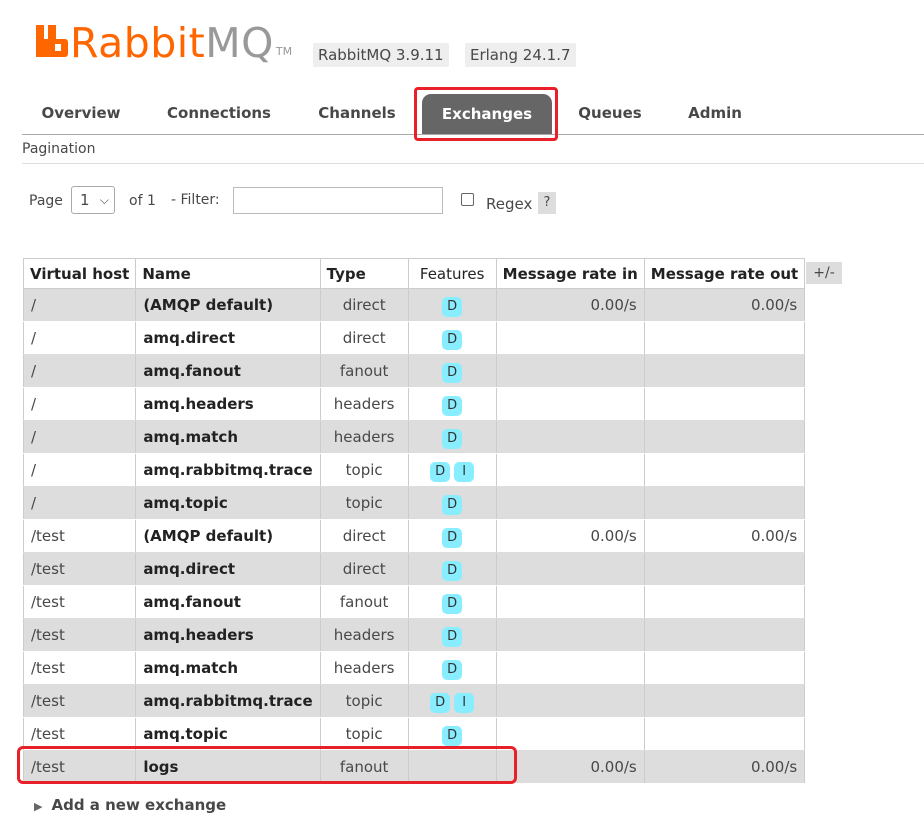 The height and width of the screenshot is (830, 924). I want to click on tab-channels: Channels, so click(357, 113).